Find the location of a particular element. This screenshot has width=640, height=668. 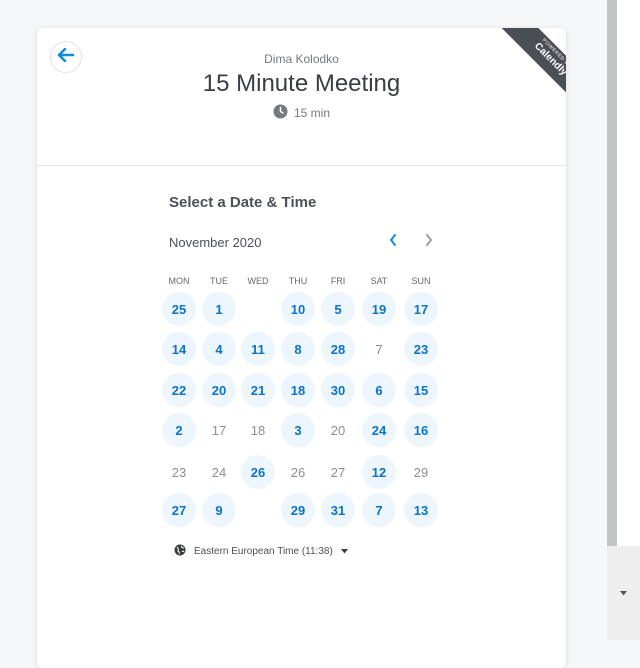

scrollbar-thumb is located at coordinates (612, 273).